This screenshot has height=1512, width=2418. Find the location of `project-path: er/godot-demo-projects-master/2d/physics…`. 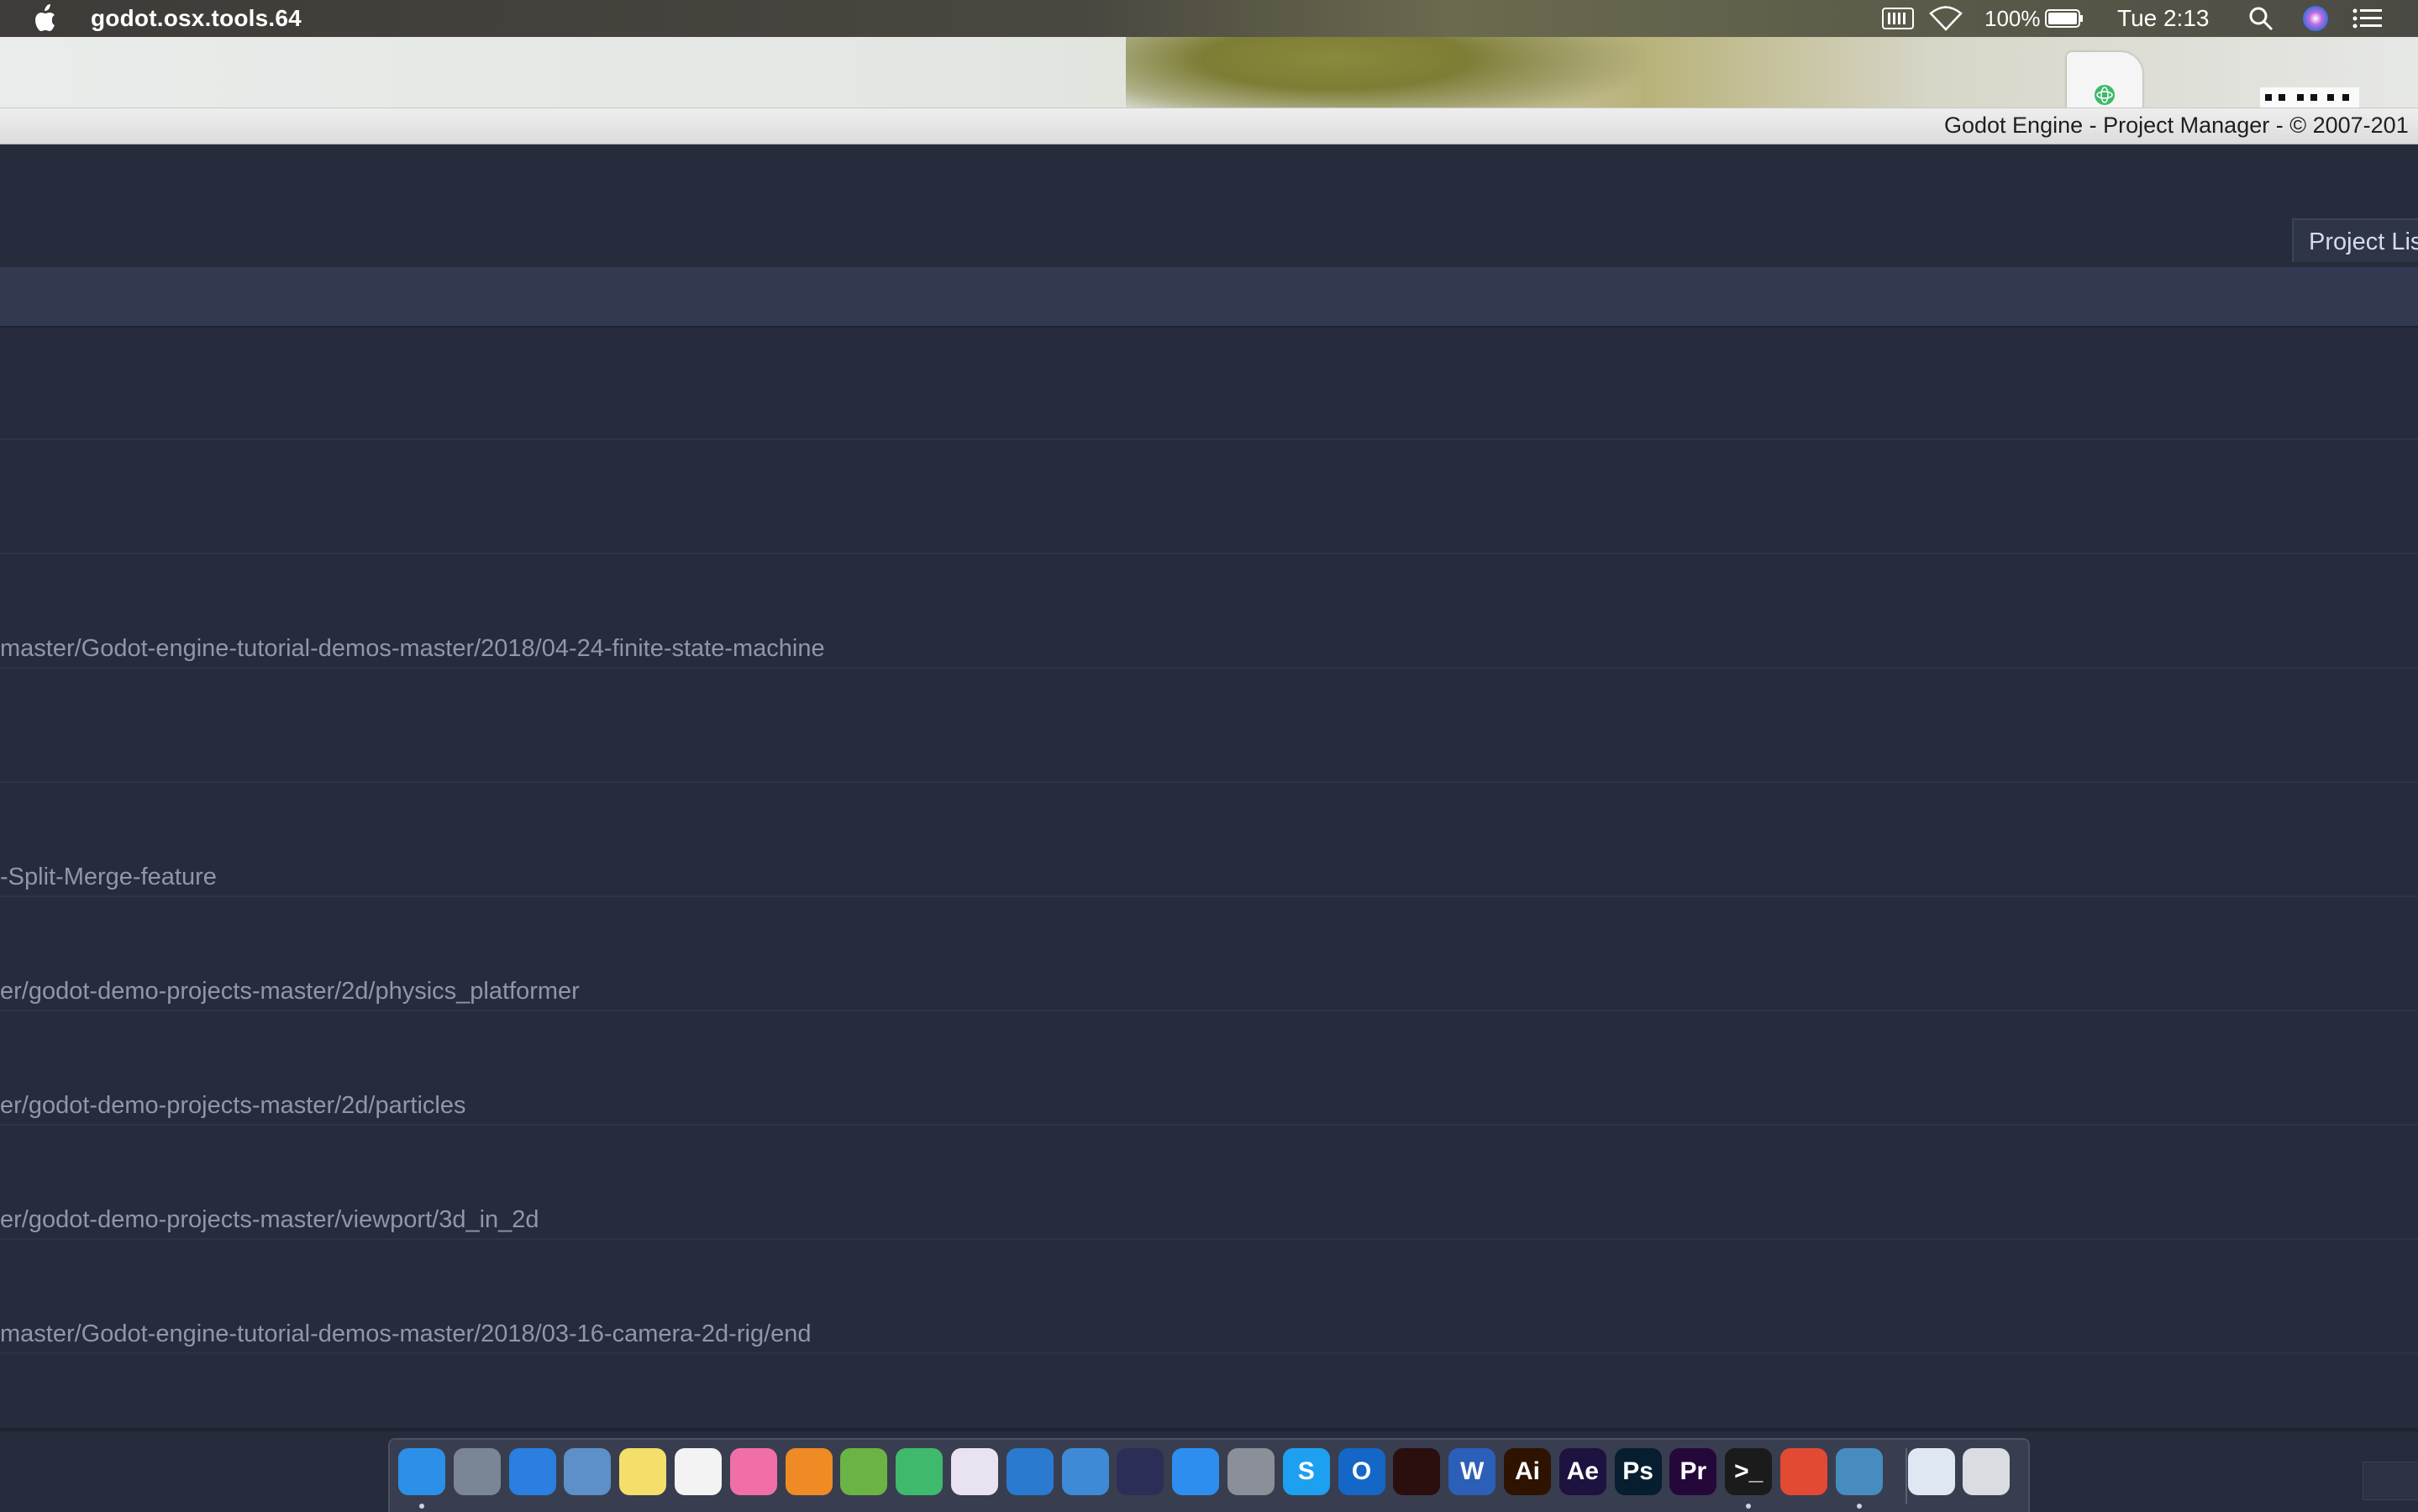

project-path: er/godot-demo-projects-master/2d/physics… is located at coordinates (290, 991).